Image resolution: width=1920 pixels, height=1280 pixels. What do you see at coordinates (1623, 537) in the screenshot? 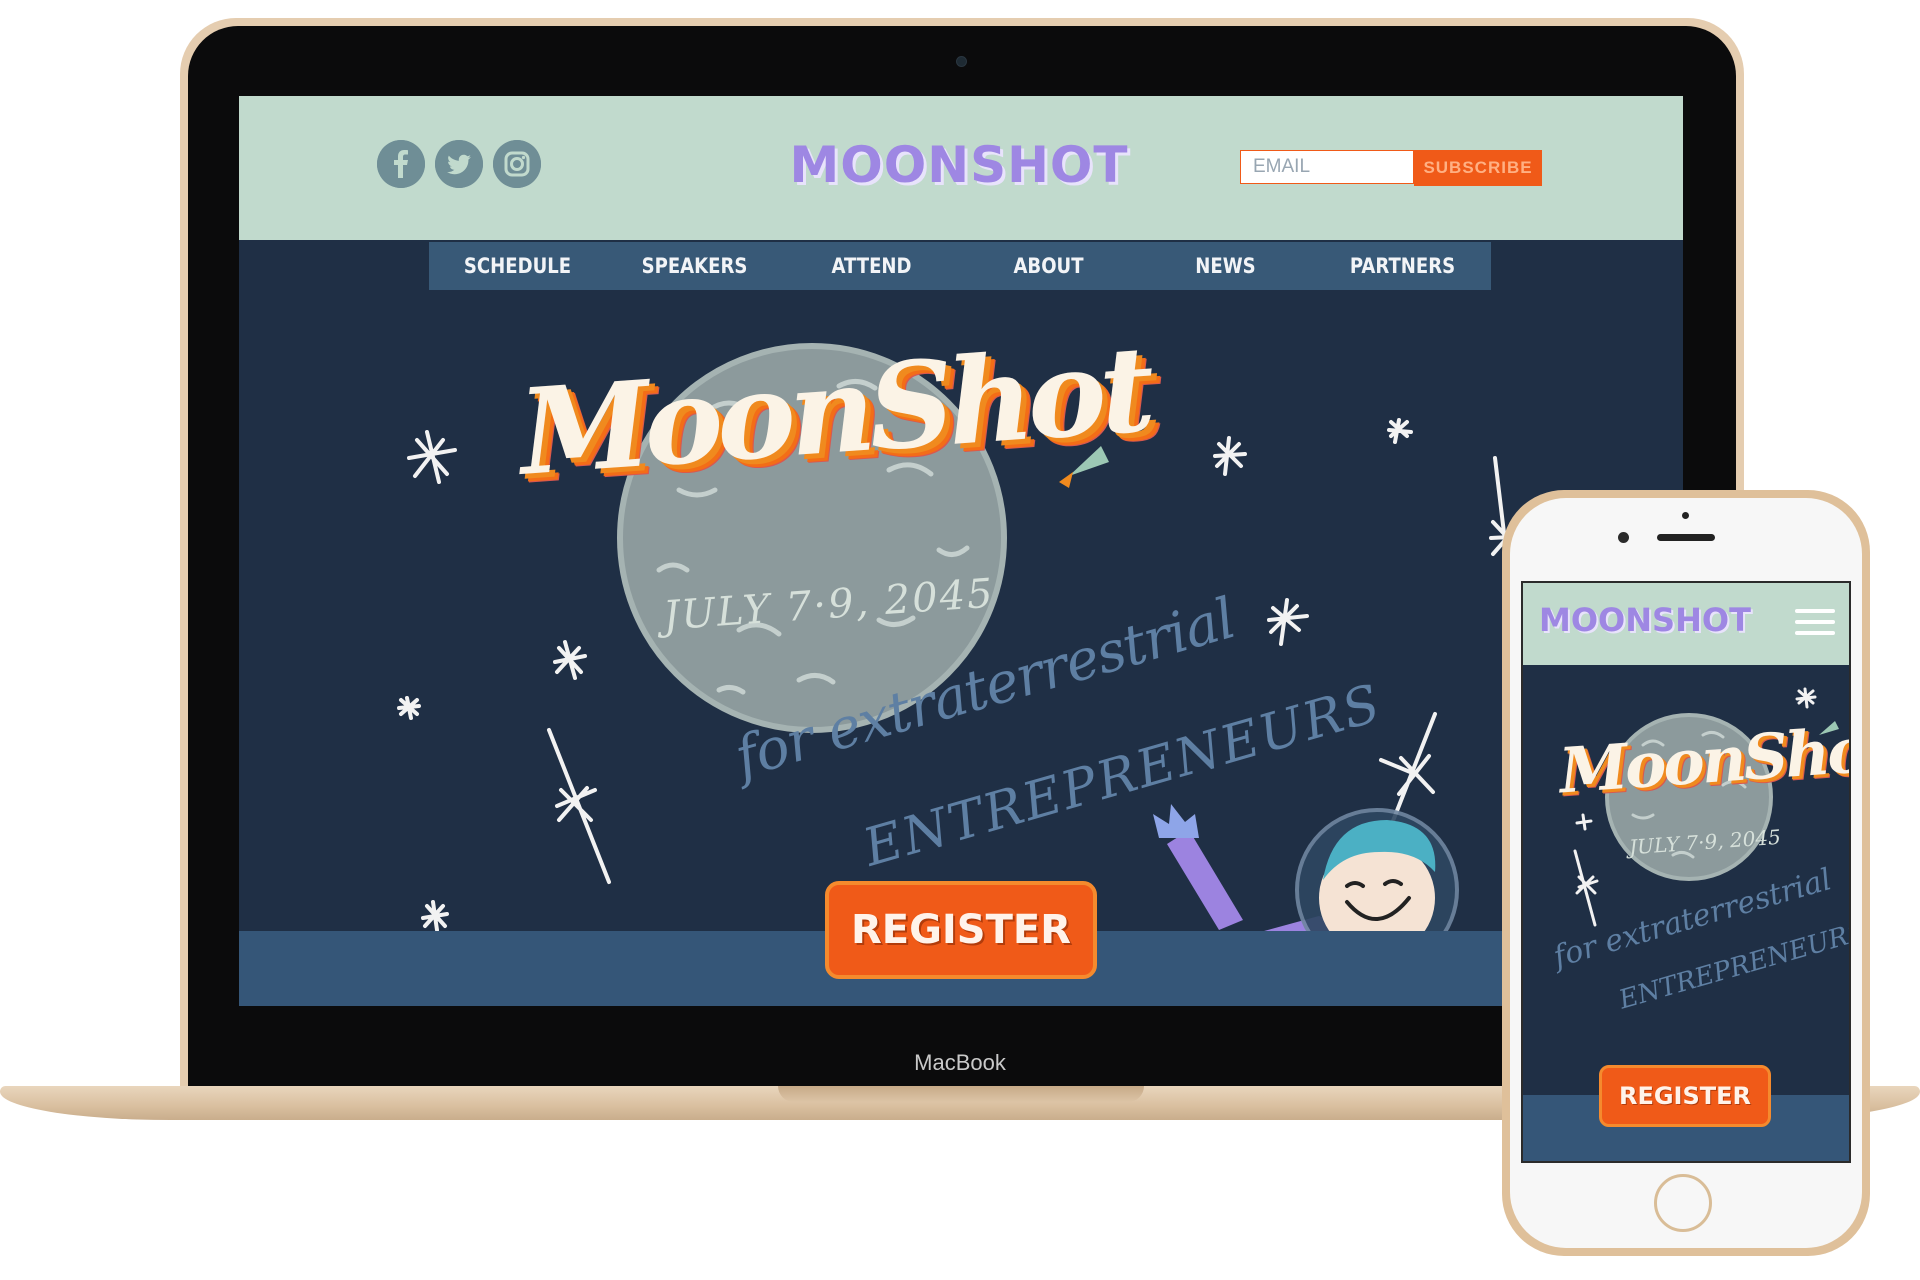
I see `phone-camera-icon` at bounding box center [1623, 537].